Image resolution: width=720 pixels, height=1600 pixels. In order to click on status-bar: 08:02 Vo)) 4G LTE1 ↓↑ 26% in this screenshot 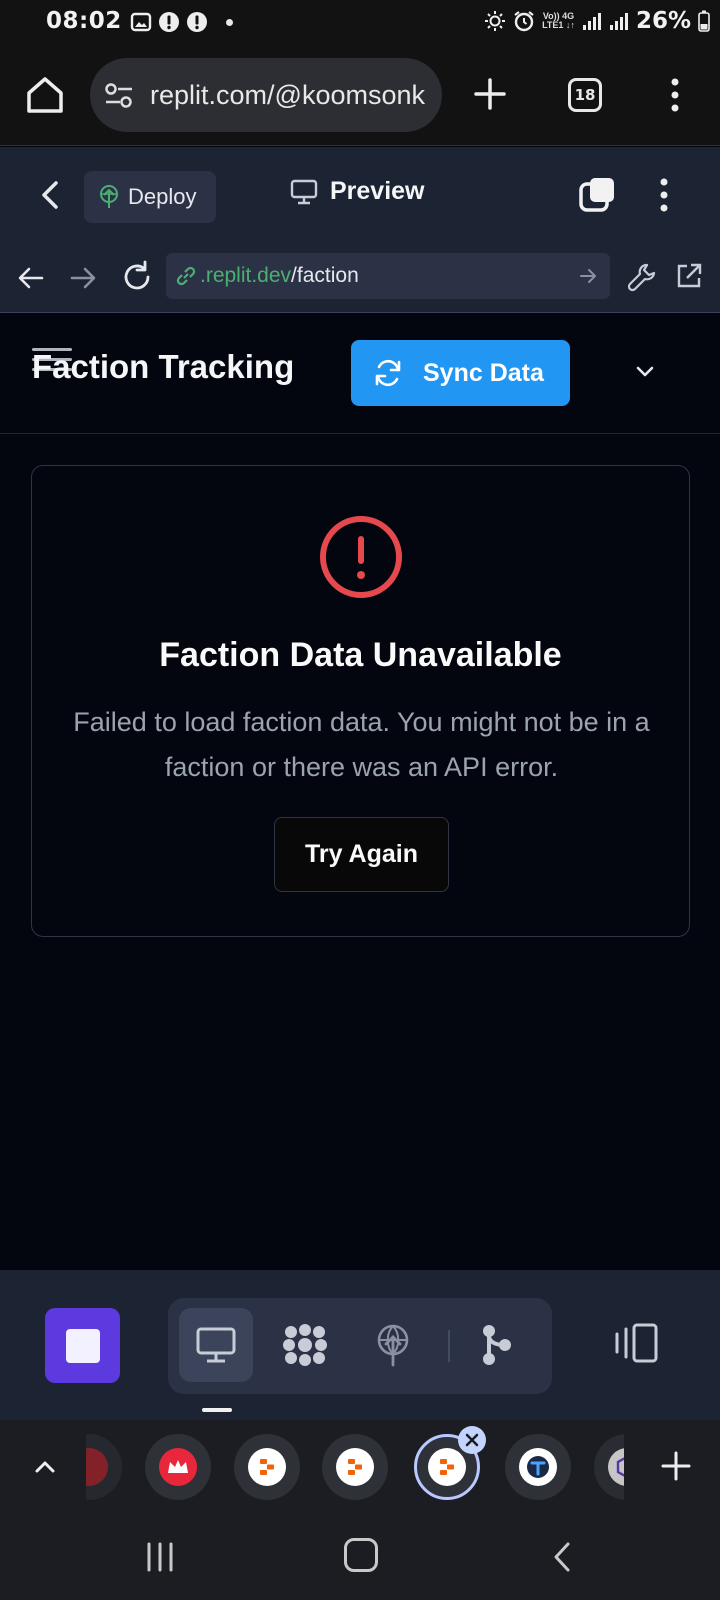, I will do `click(360, 23)`.